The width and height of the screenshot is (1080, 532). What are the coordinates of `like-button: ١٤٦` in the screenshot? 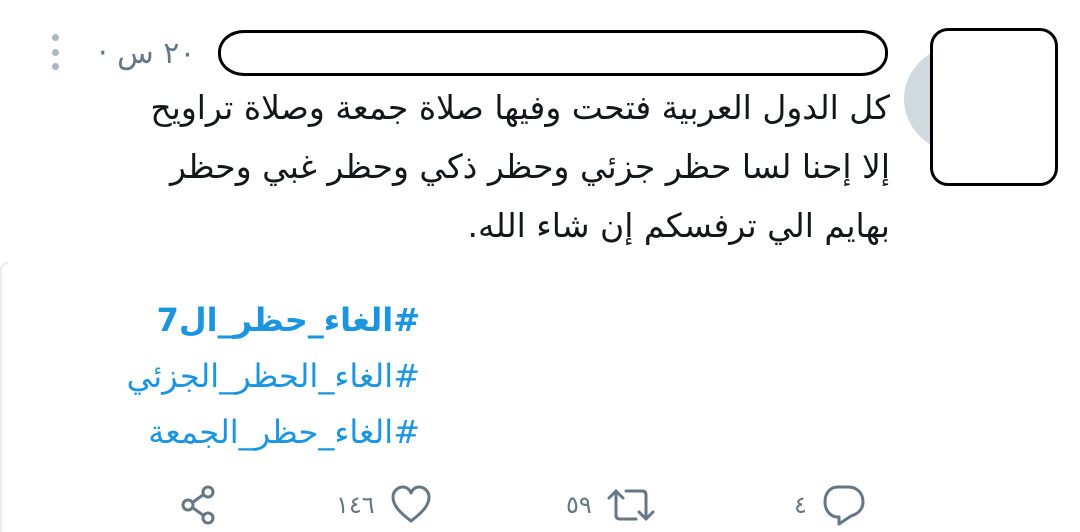 It's located at (384, 505).